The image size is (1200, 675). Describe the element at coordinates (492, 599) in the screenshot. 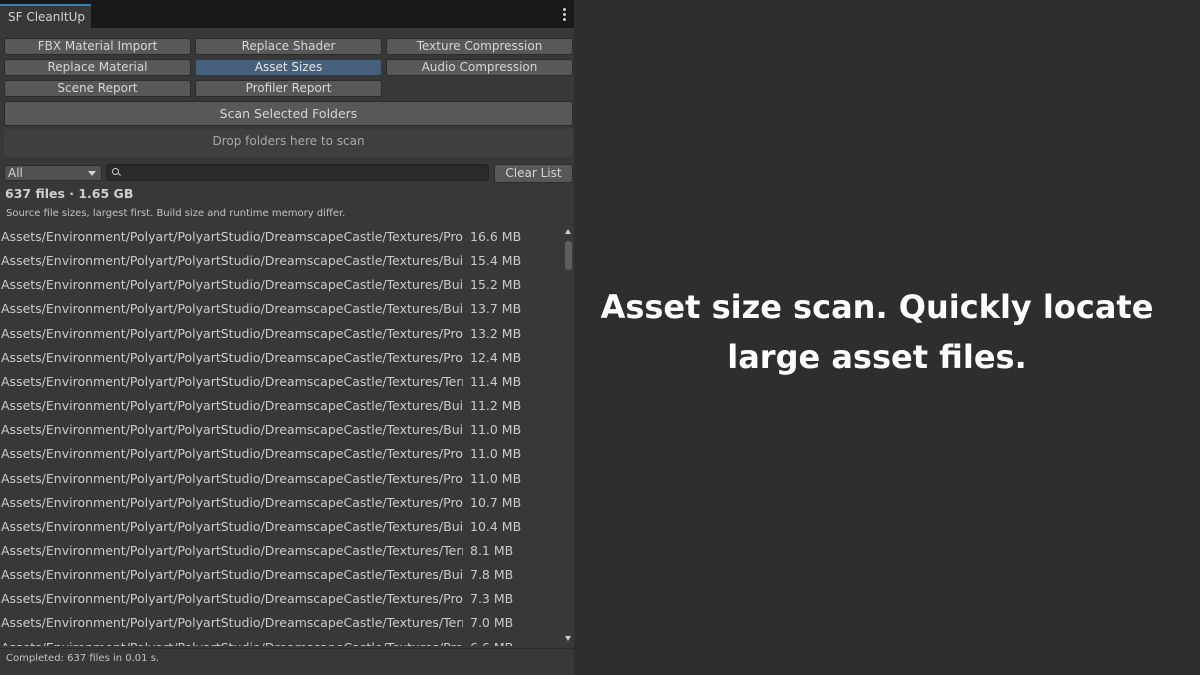

I see `asset-size: 7.3 MB` at that location.